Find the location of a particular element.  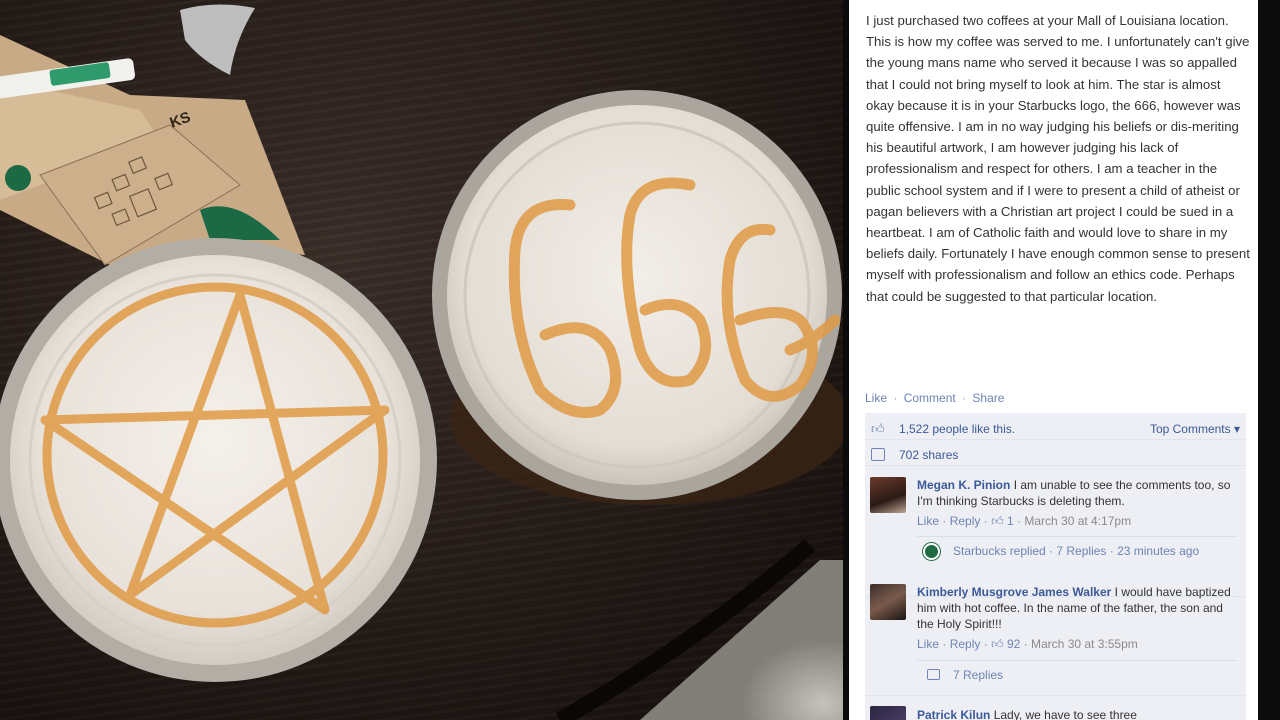

replies-text: 7 Replies is located at coordinates (978, 675).